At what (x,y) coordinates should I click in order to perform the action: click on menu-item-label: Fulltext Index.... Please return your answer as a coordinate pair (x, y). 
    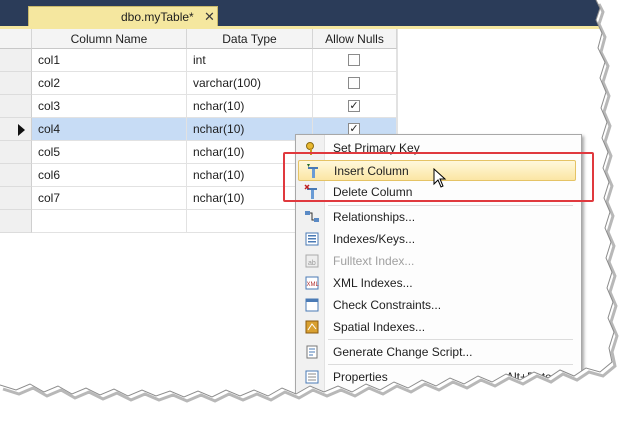
    Looking at the image, I should click on (374, 261).